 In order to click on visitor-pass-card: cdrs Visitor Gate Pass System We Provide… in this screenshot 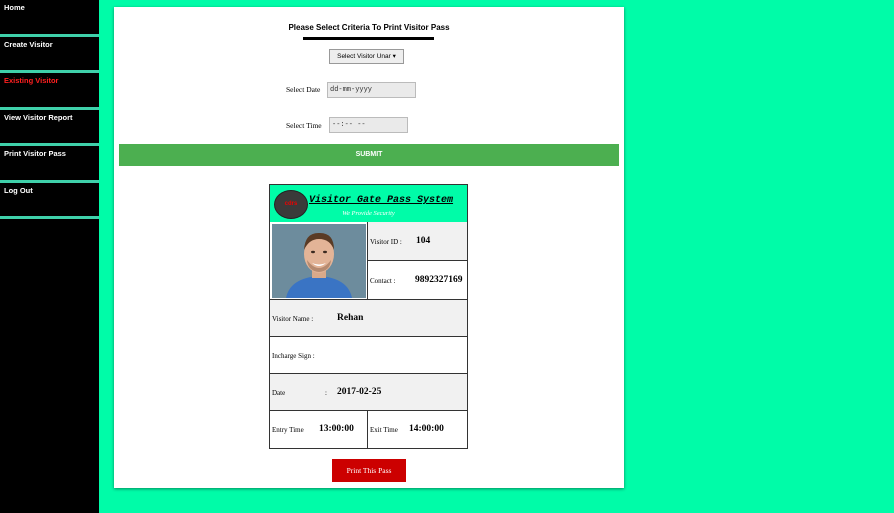, I will do `click(368, 316)`.